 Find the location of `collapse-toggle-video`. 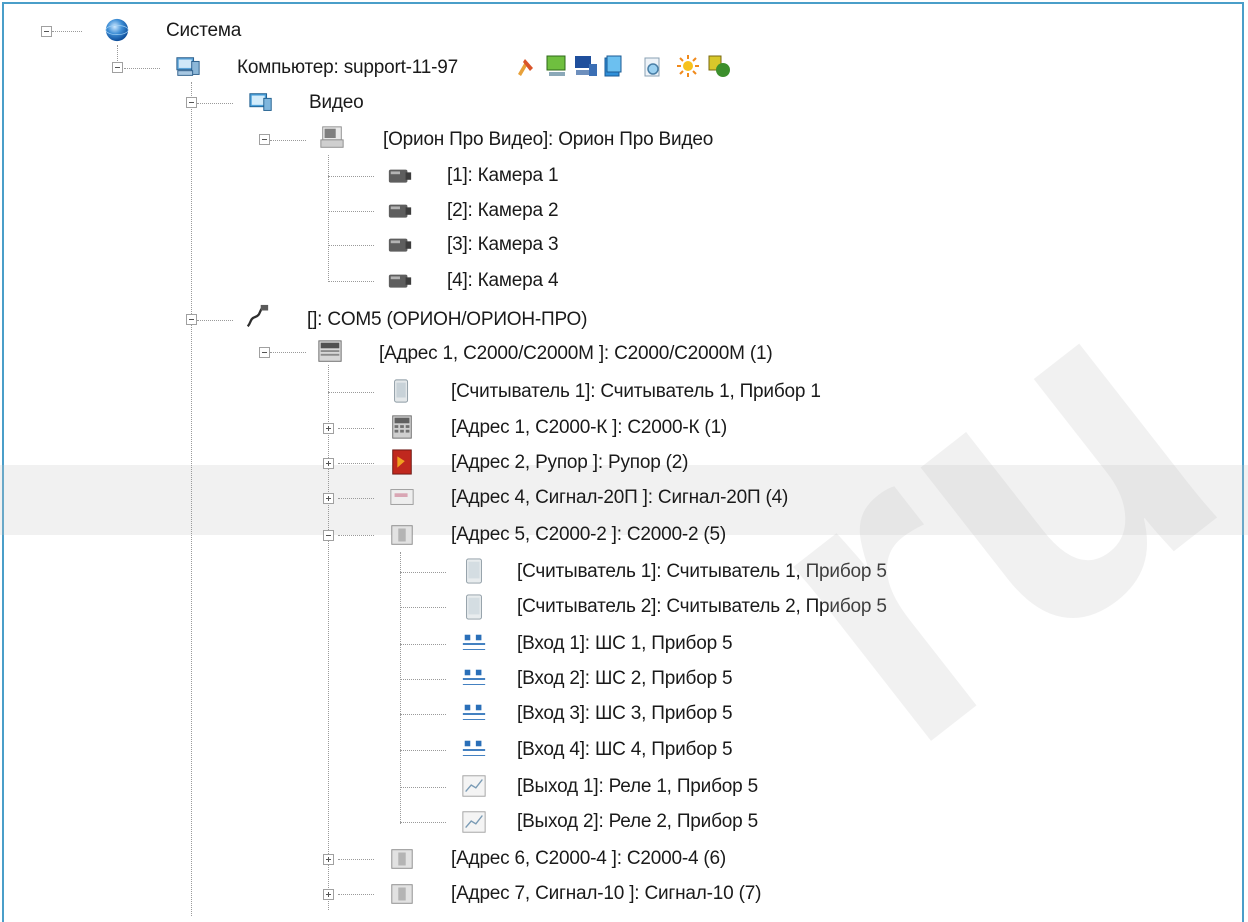

collapse-toggle-video is located at coordinates (191, 102).